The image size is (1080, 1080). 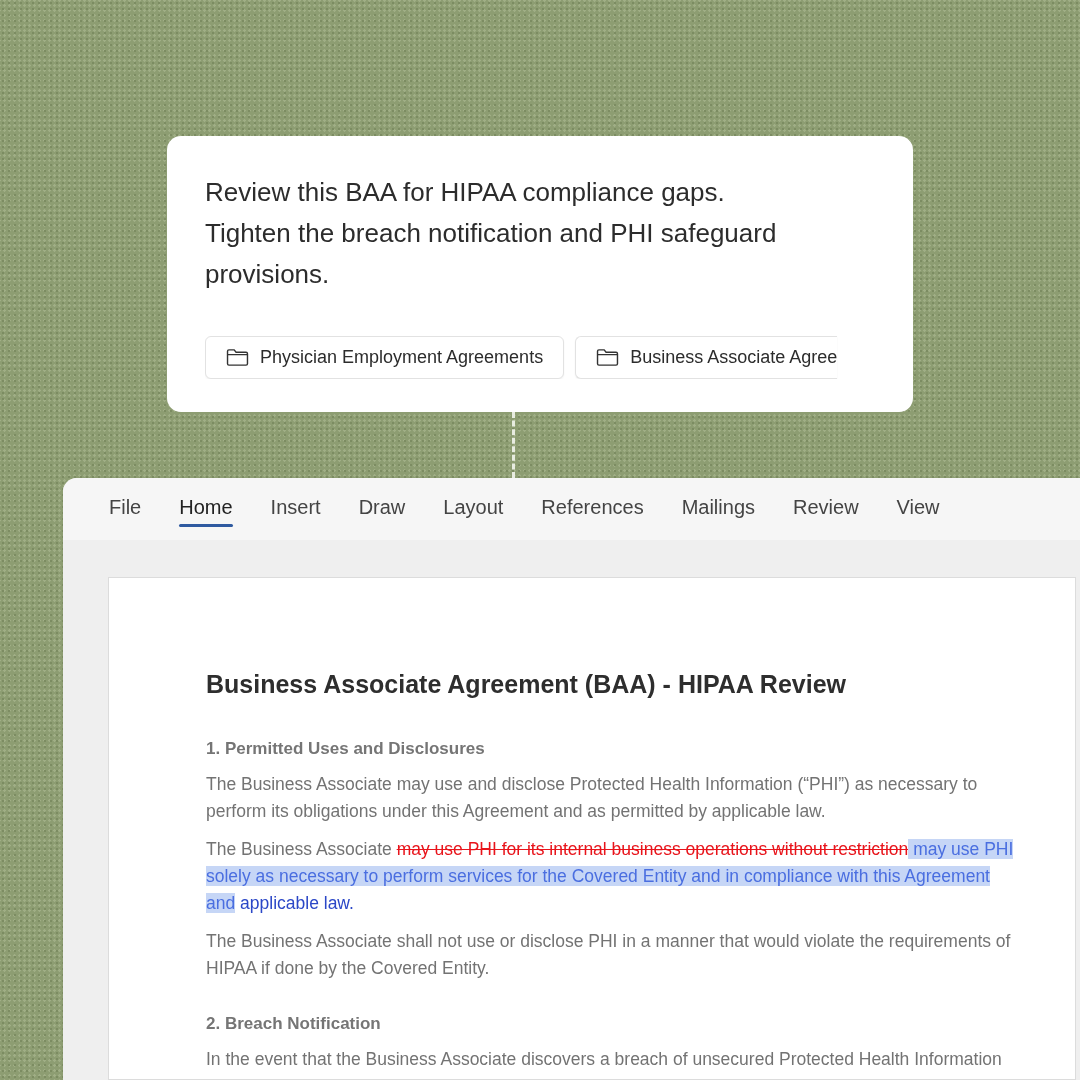 What do you see at coordinates (473, 509) in the screenshot?
I see `ribbon-tab: Layout` at bounding box center [473, 509].